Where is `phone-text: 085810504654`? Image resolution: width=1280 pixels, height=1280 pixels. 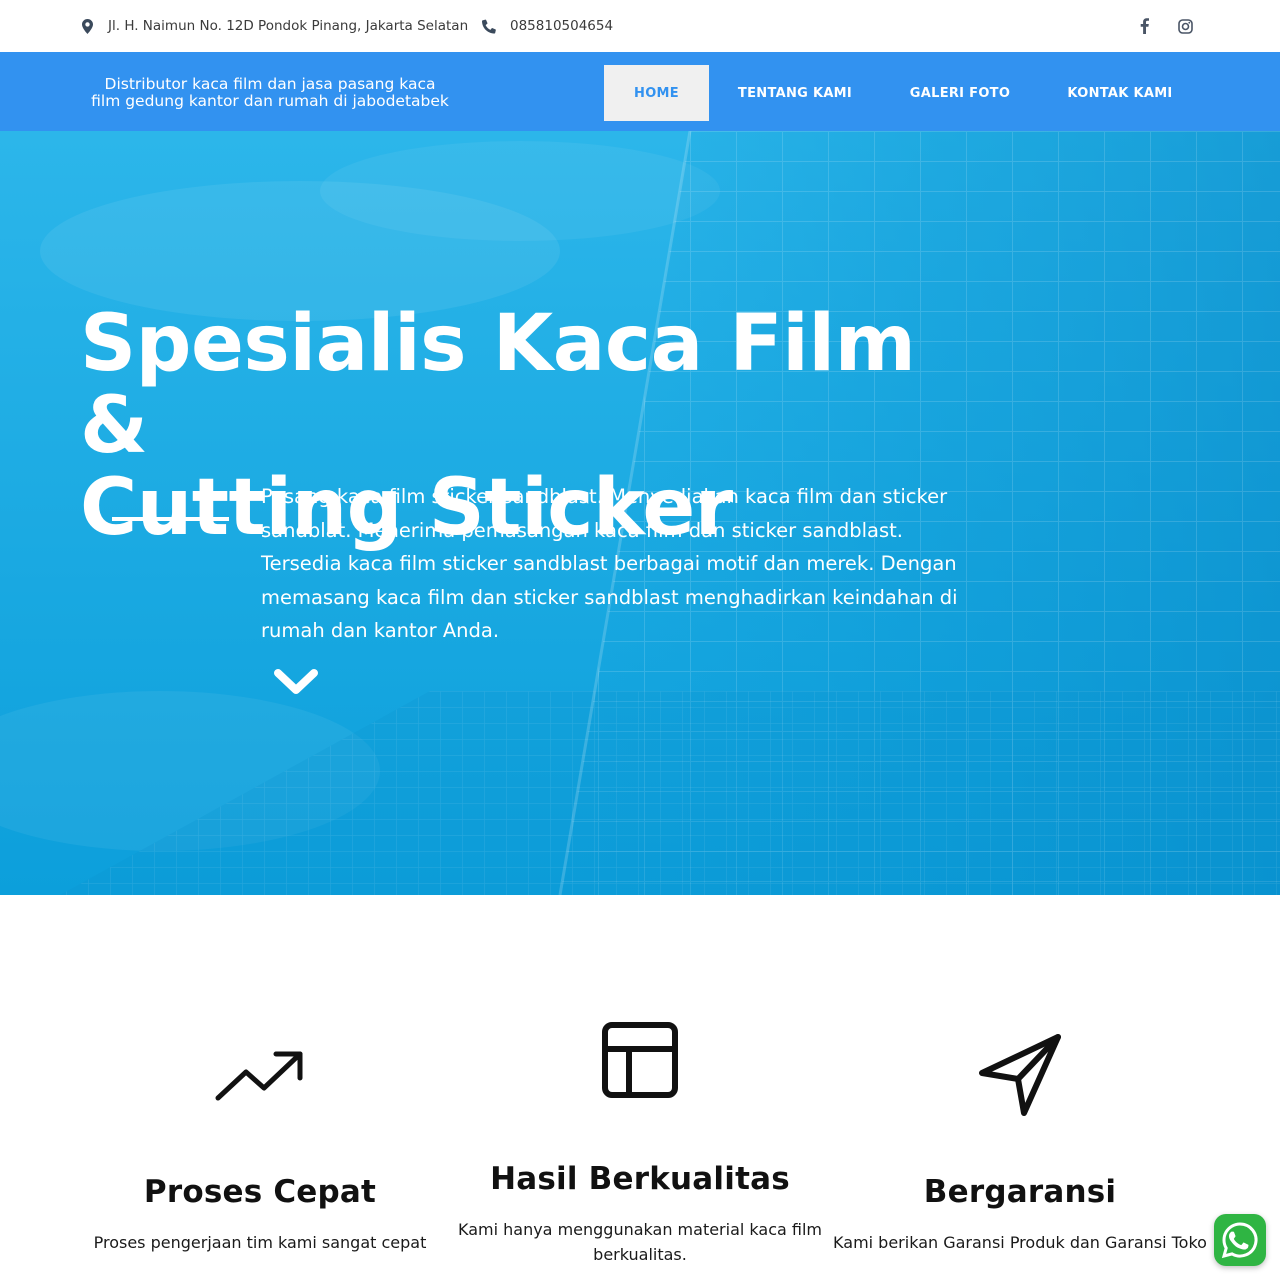 phone-text: 085810504654 is located at coordinates (562, 26).